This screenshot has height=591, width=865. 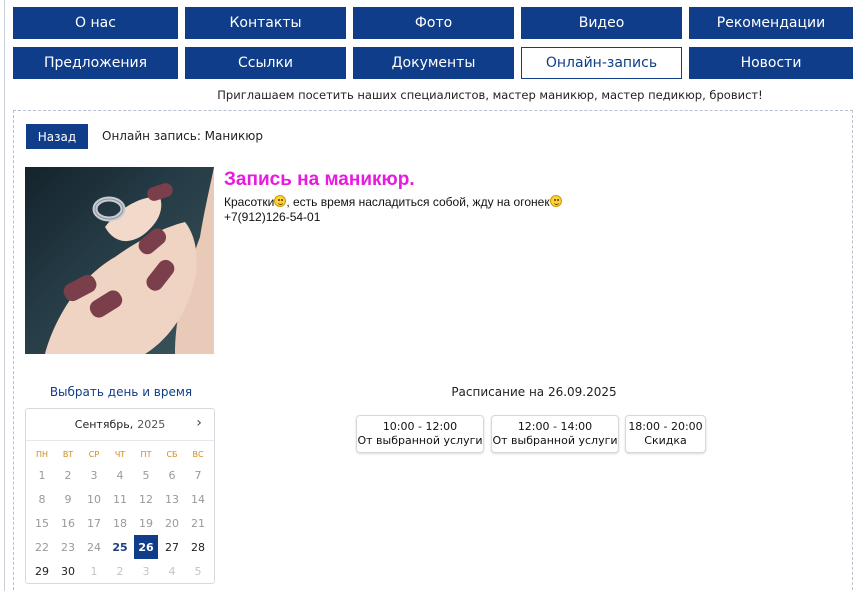 What do you see at coordinates (68, 523) in the screenshot?
I see `calendar-day: 16` at bounding box center [68, 523].